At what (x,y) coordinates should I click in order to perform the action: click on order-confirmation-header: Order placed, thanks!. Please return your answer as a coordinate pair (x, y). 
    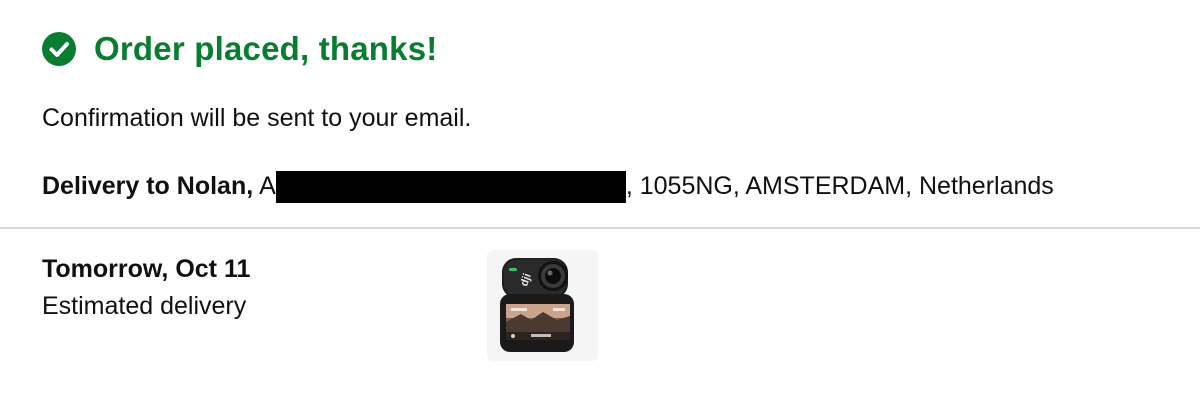
    Looking at the image, I should click on (239, 49).